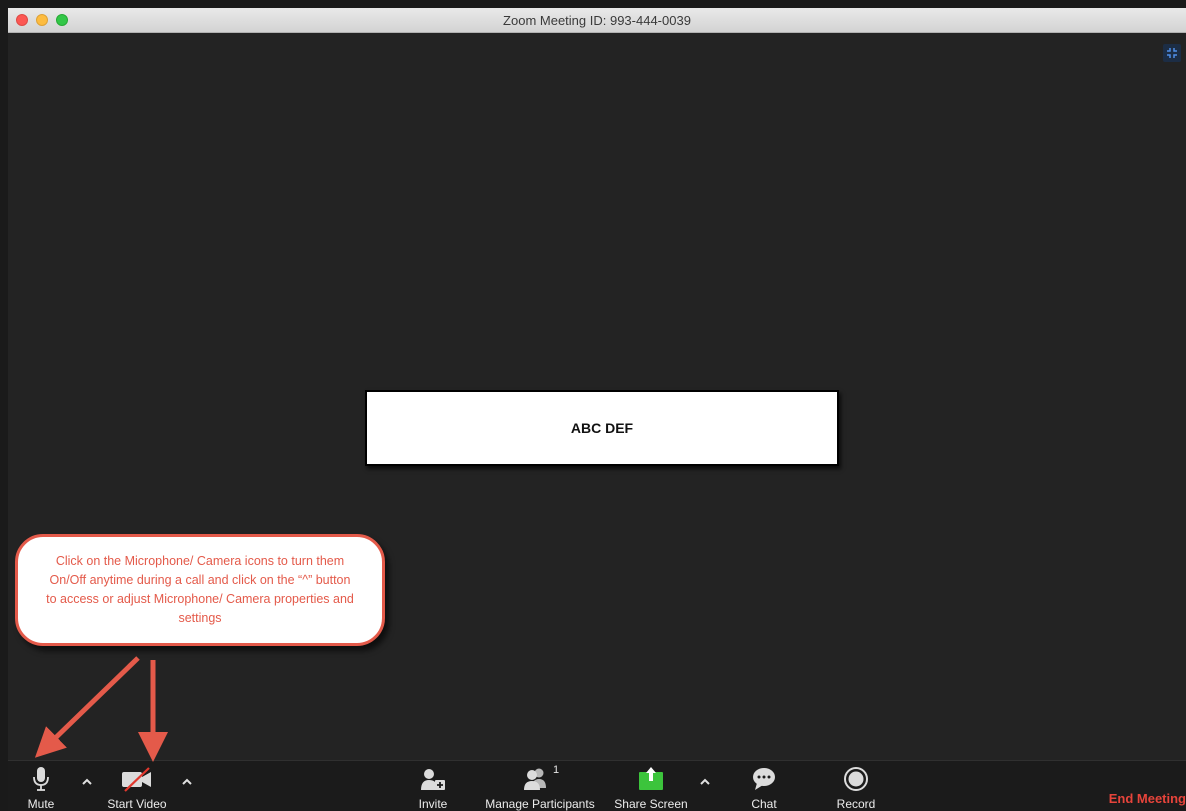  Describe the element at coordinates (433, 804) in the screenshot. I see `invite-label: Invite` at that location.